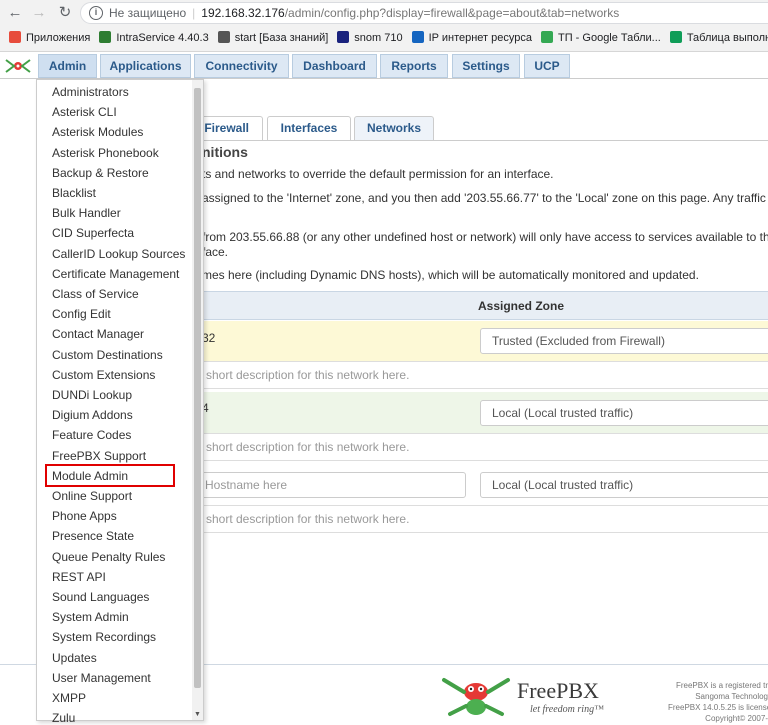 The width and height of the screenshot is (768, 725). What do you see at coordinates (567, 709) in the screenshot?
I see `brand-tagline: let freedom ring™` at bounding box center [567, 709].